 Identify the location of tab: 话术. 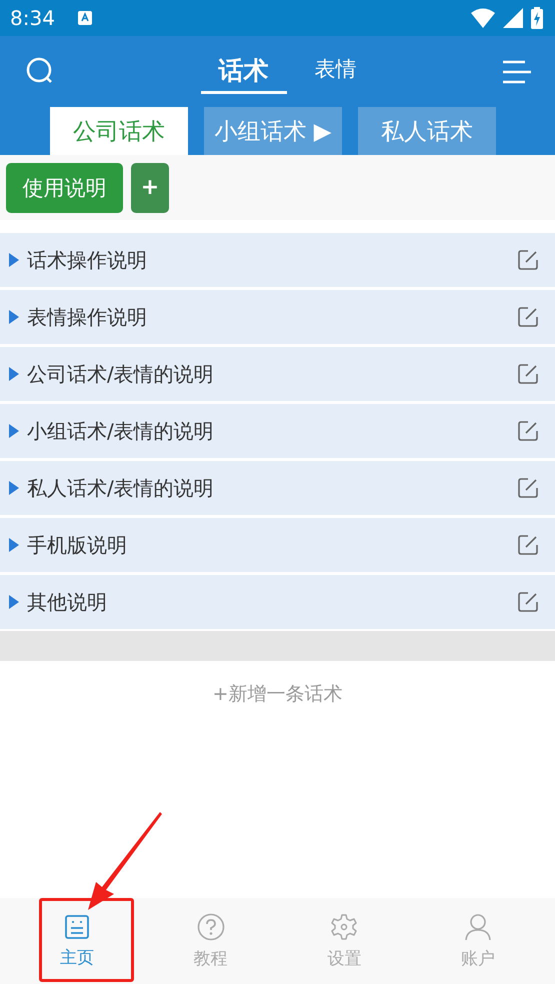
(243, 72).